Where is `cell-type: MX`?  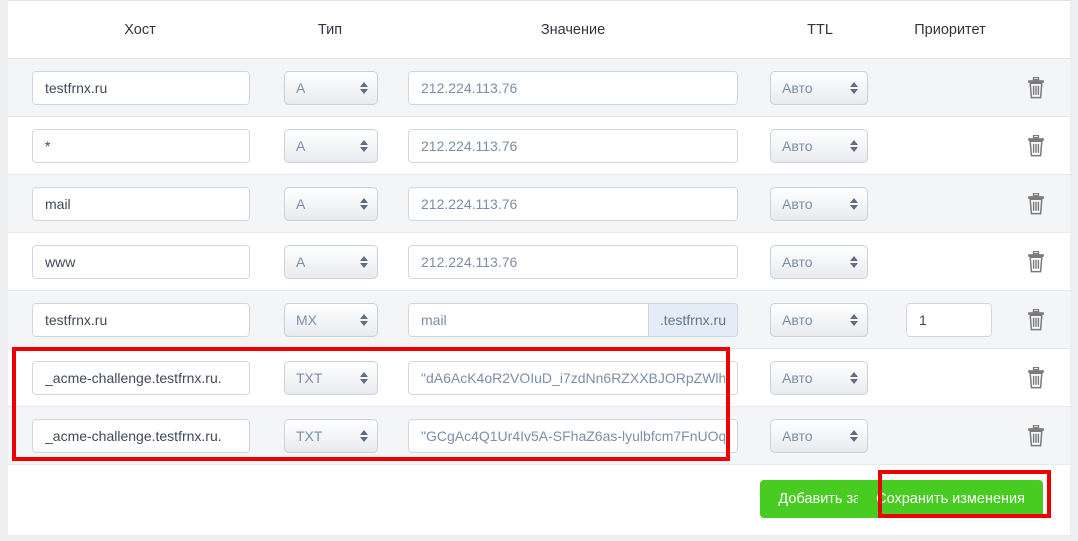
cell-type: MX is located at coordinates (331, 319).